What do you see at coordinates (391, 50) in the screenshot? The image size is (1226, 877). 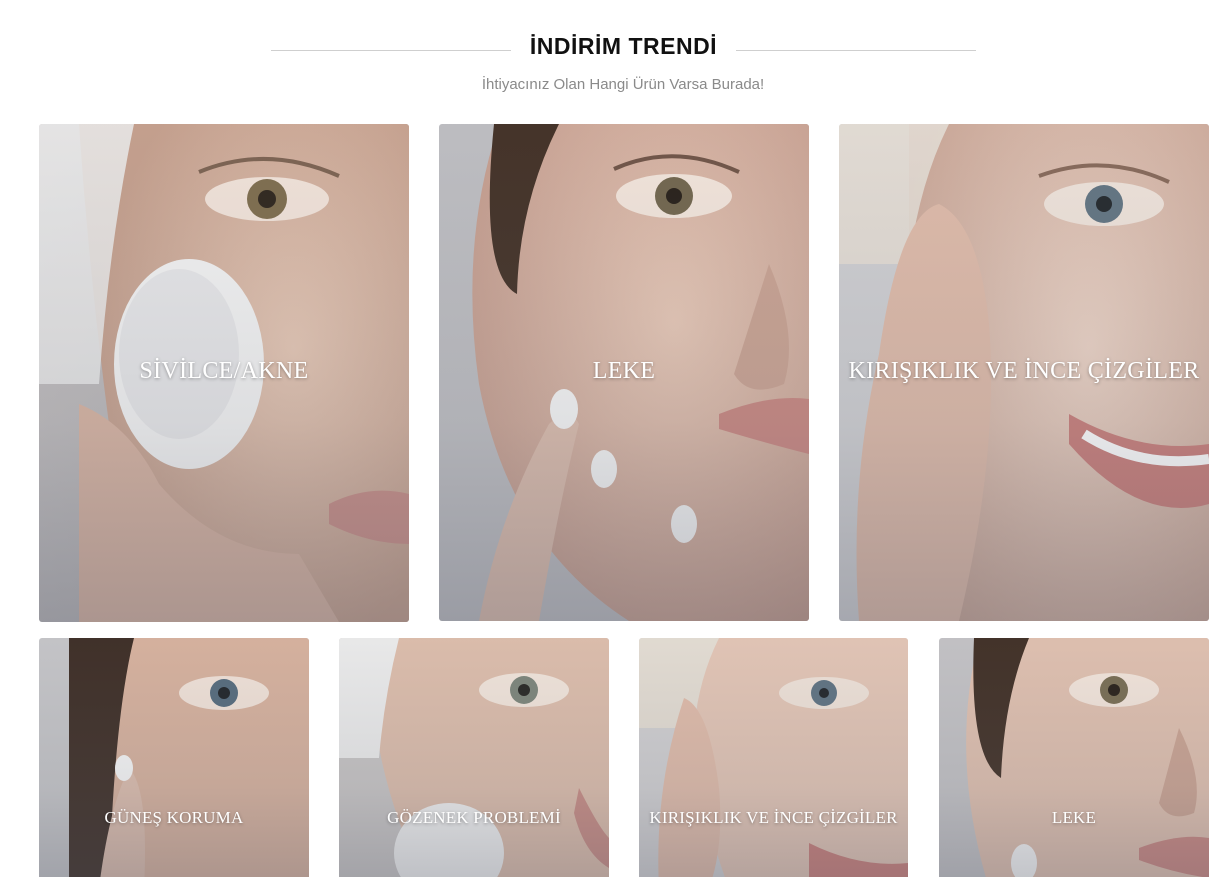 I see `header-divider-left` at bounding box center [391, 50].